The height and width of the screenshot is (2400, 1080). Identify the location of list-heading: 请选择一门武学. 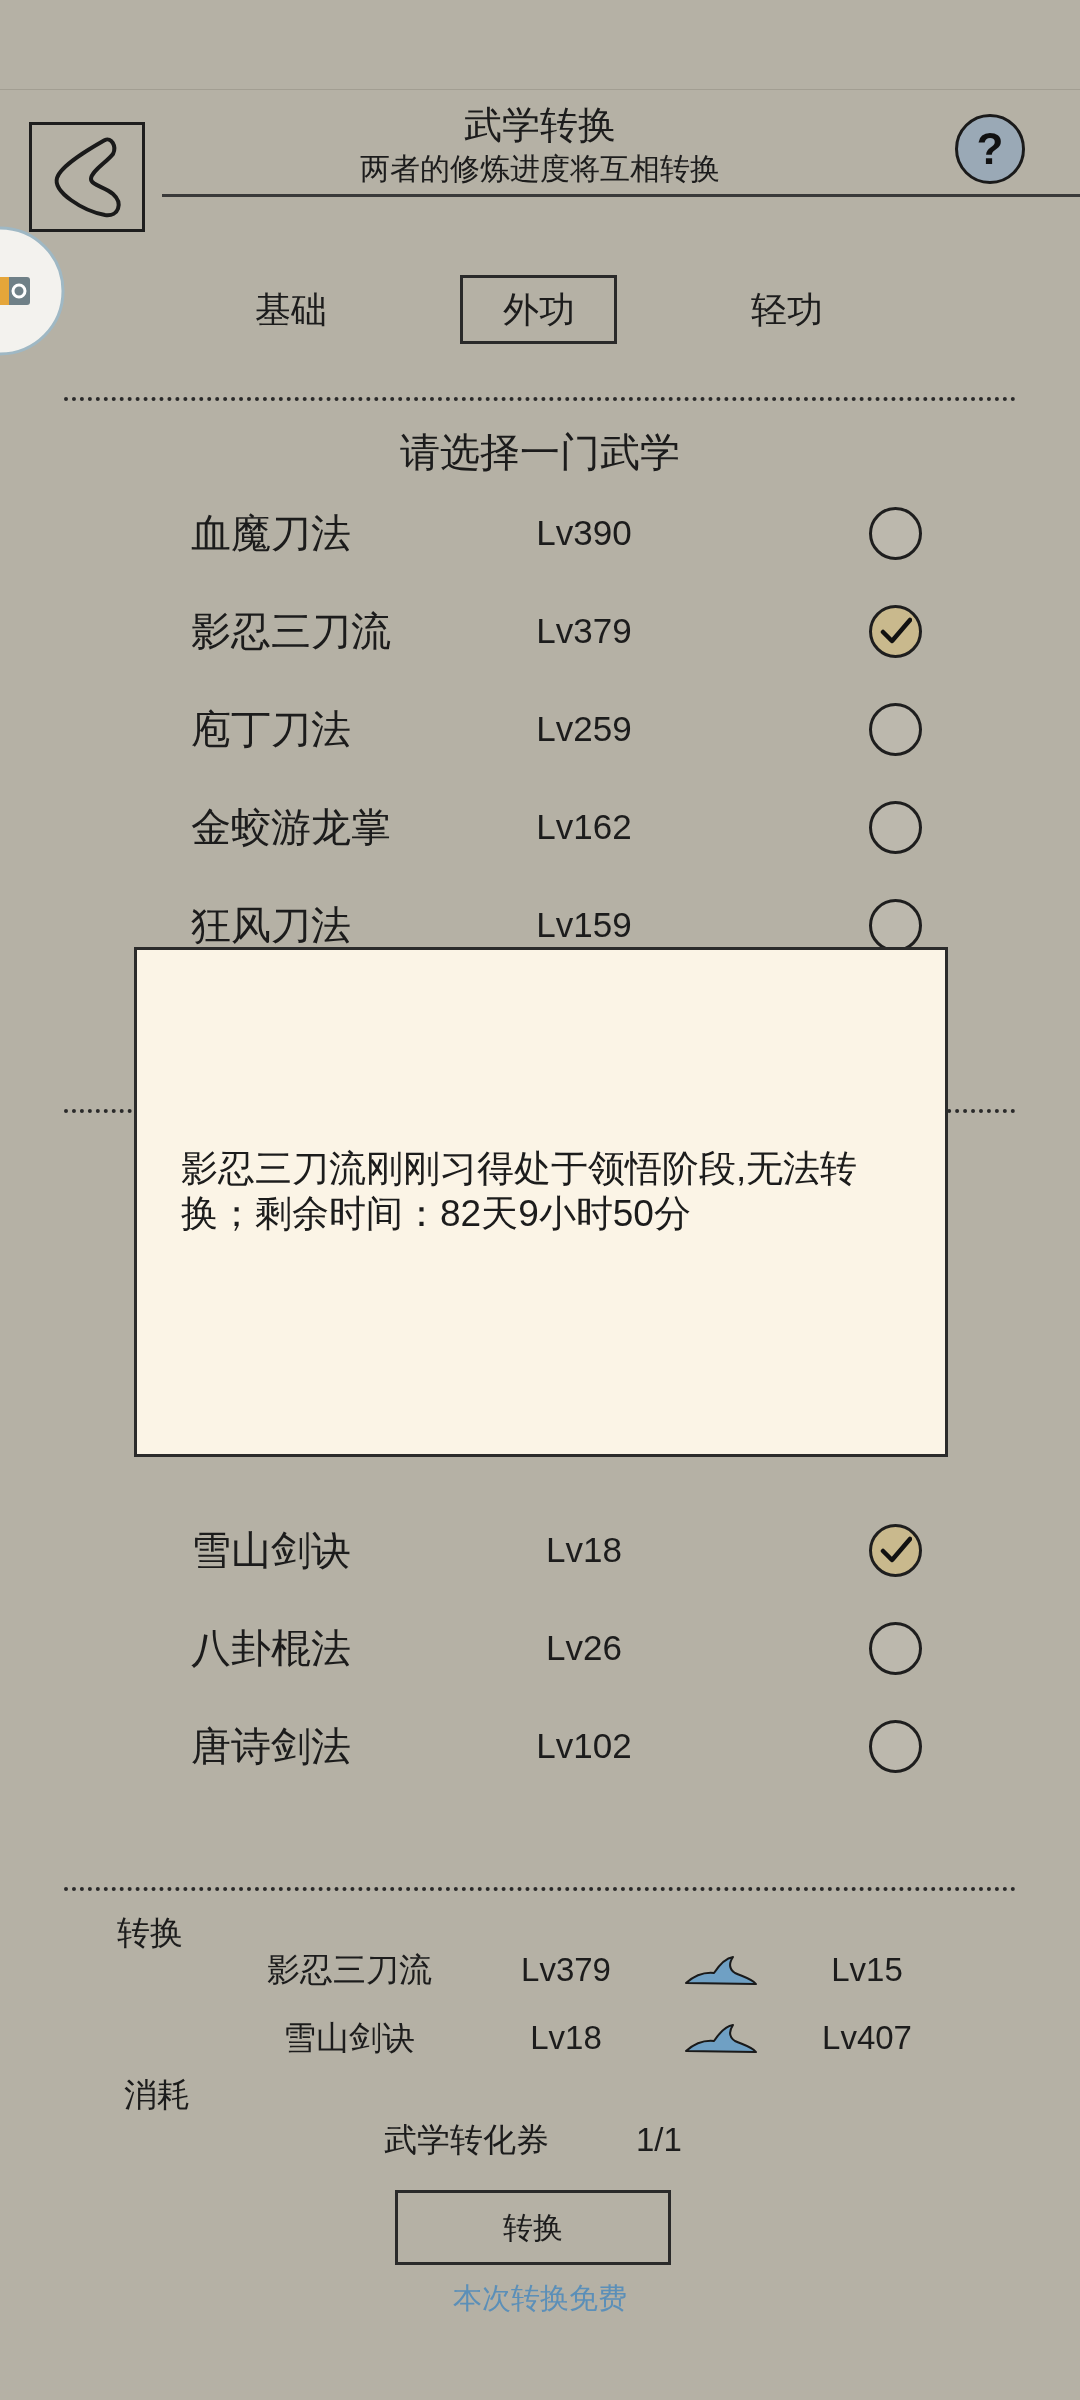
(540, 452).